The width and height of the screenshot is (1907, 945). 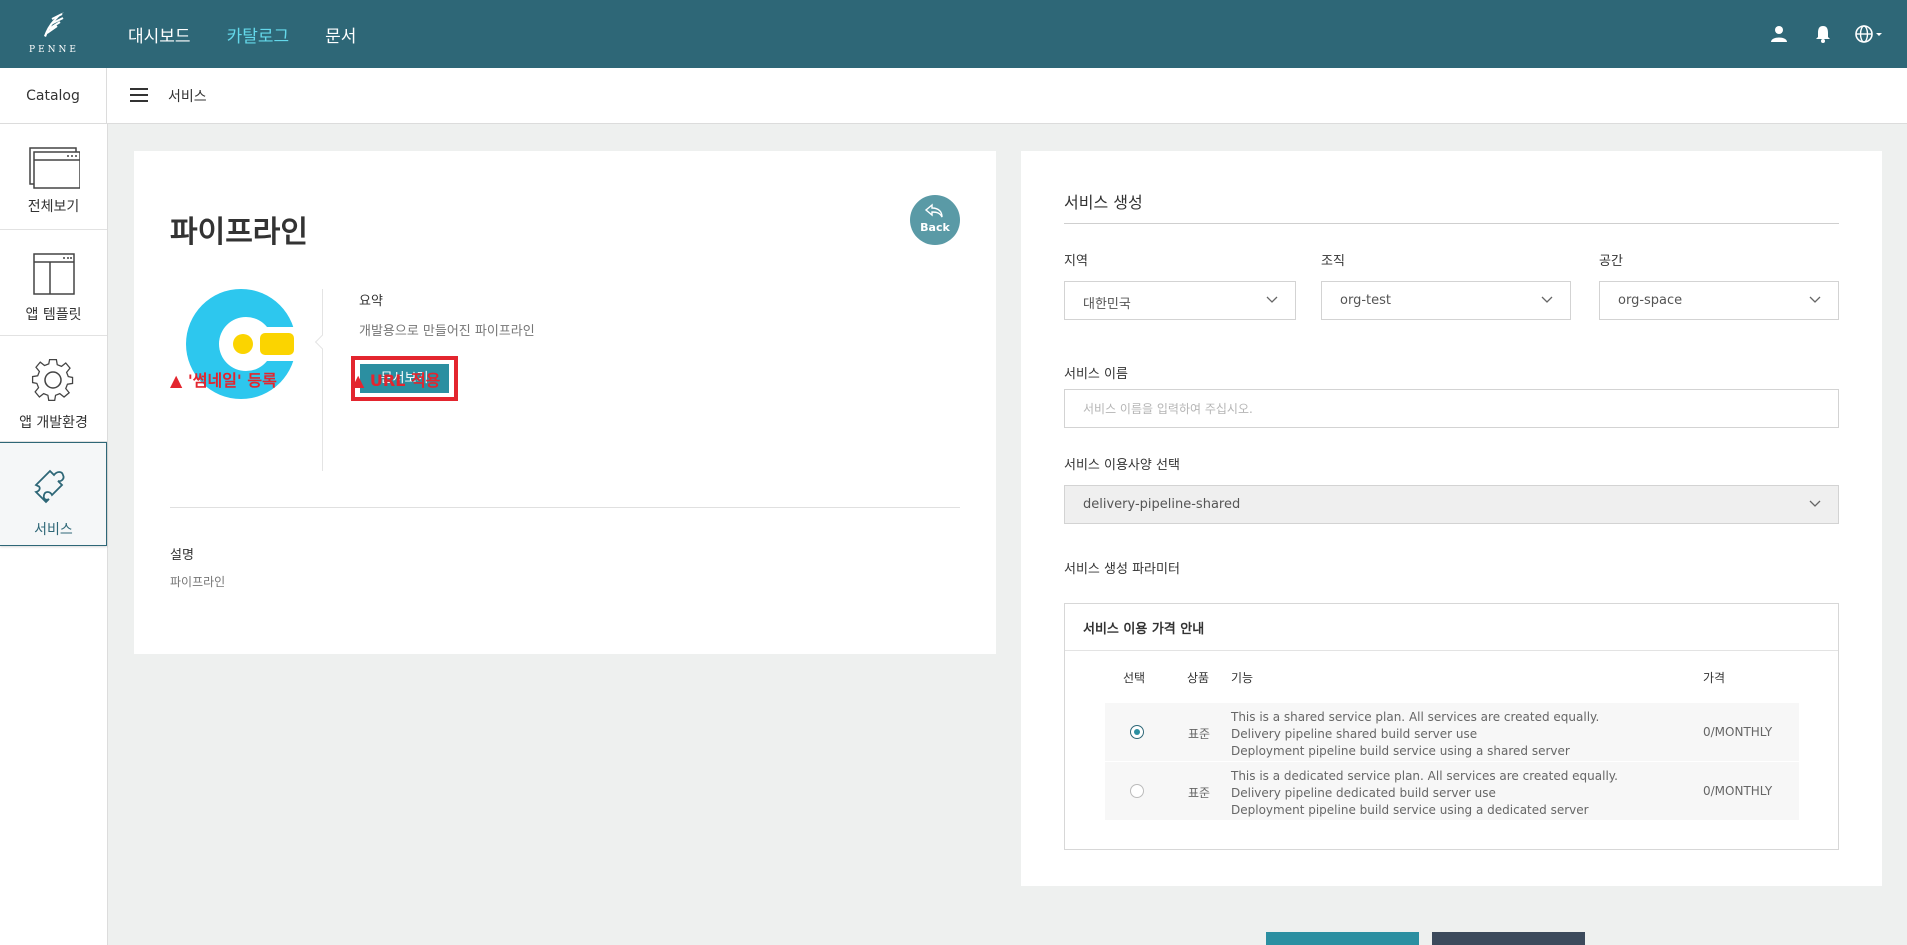 I want to click on sidebar-item-all: 전체보기, so click(x=53, y=177).